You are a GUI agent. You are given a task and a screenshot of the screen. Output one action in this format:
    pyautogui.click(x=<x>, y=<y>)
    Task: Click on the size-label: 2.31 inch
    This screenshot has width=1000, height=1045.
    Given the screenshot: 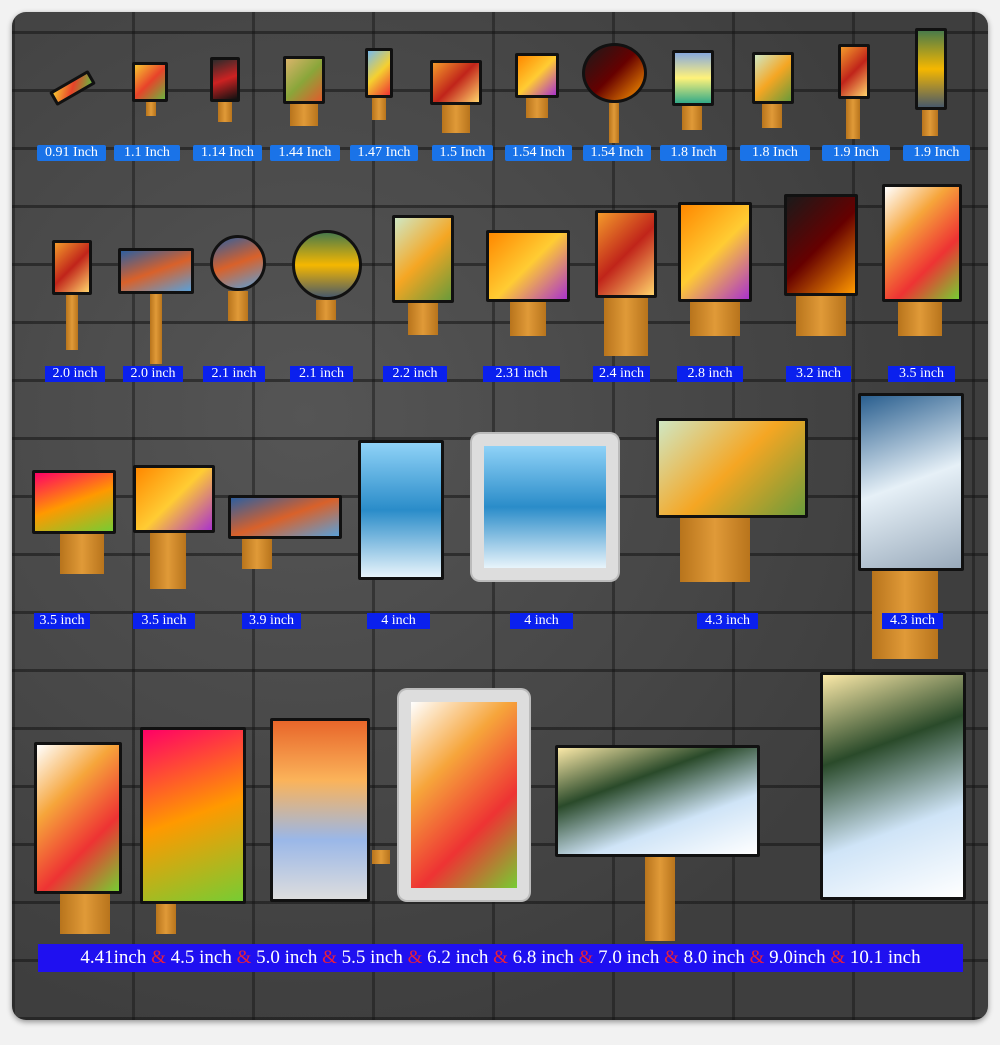 What is the action you would take?
    pyautogui.click(x=521, y=374)
    